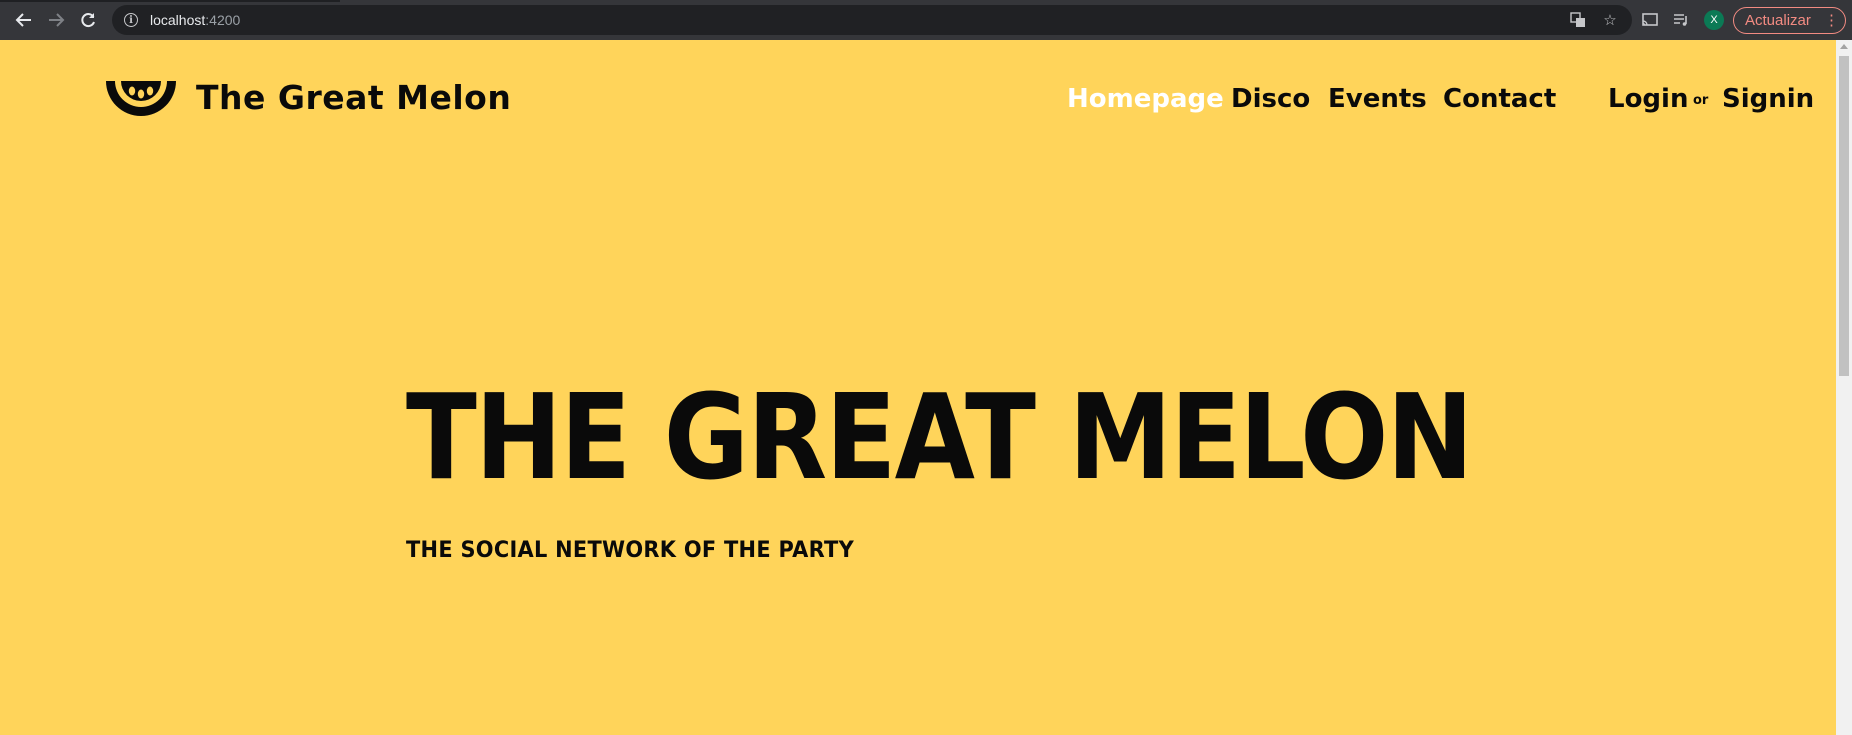 The image size is (1852, 735). I want to click on hero-subtitle: THE SOCIAL NETWORK OF THE PARTY, so click(630, 550).